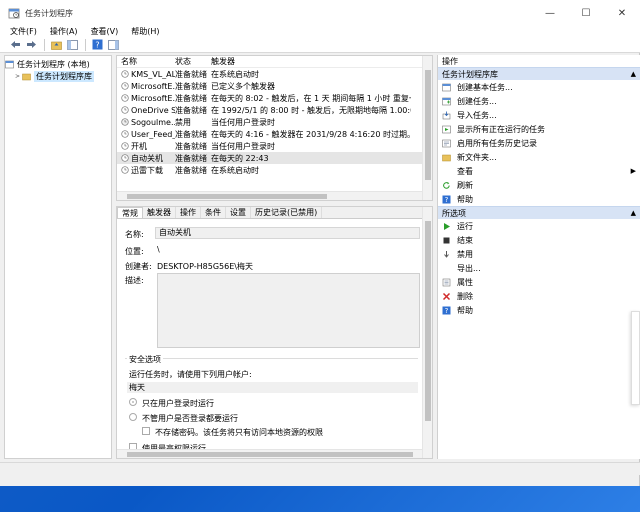  Describe the element at coordinates (190, 374) in the screenshot. I see `run-as-label: 运行任务时，请使用下列用户帐户:` at that location.